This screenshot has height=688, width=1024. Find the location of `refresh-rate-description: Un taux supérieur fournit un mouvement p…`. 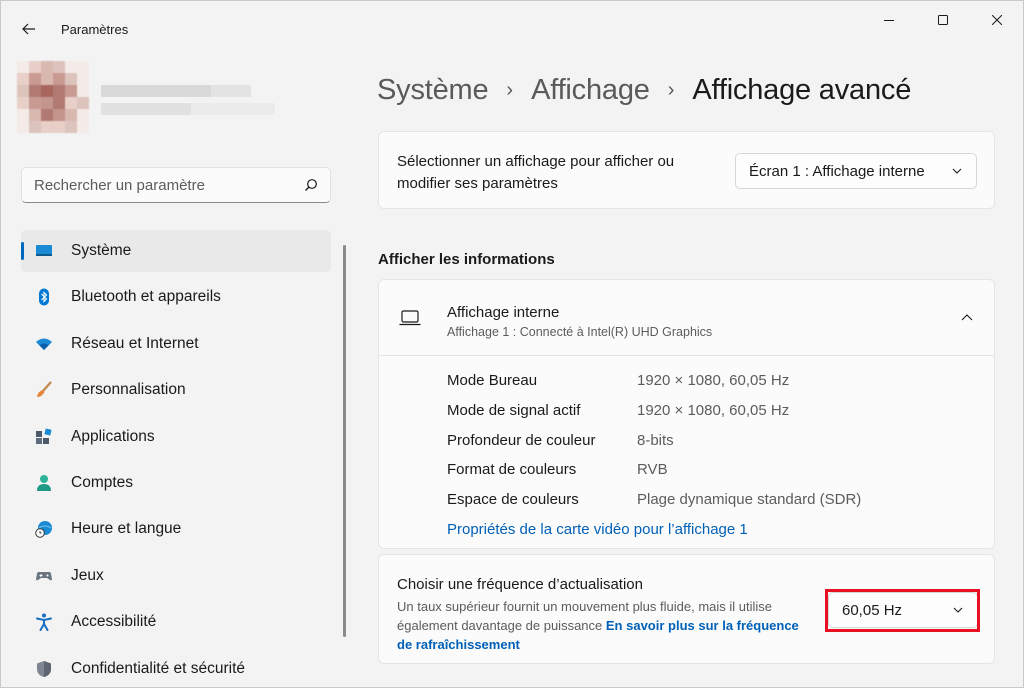

refresh-rate-description: Un taux supérieur fournit un mouvement p… is located at coordinates (602, 625).